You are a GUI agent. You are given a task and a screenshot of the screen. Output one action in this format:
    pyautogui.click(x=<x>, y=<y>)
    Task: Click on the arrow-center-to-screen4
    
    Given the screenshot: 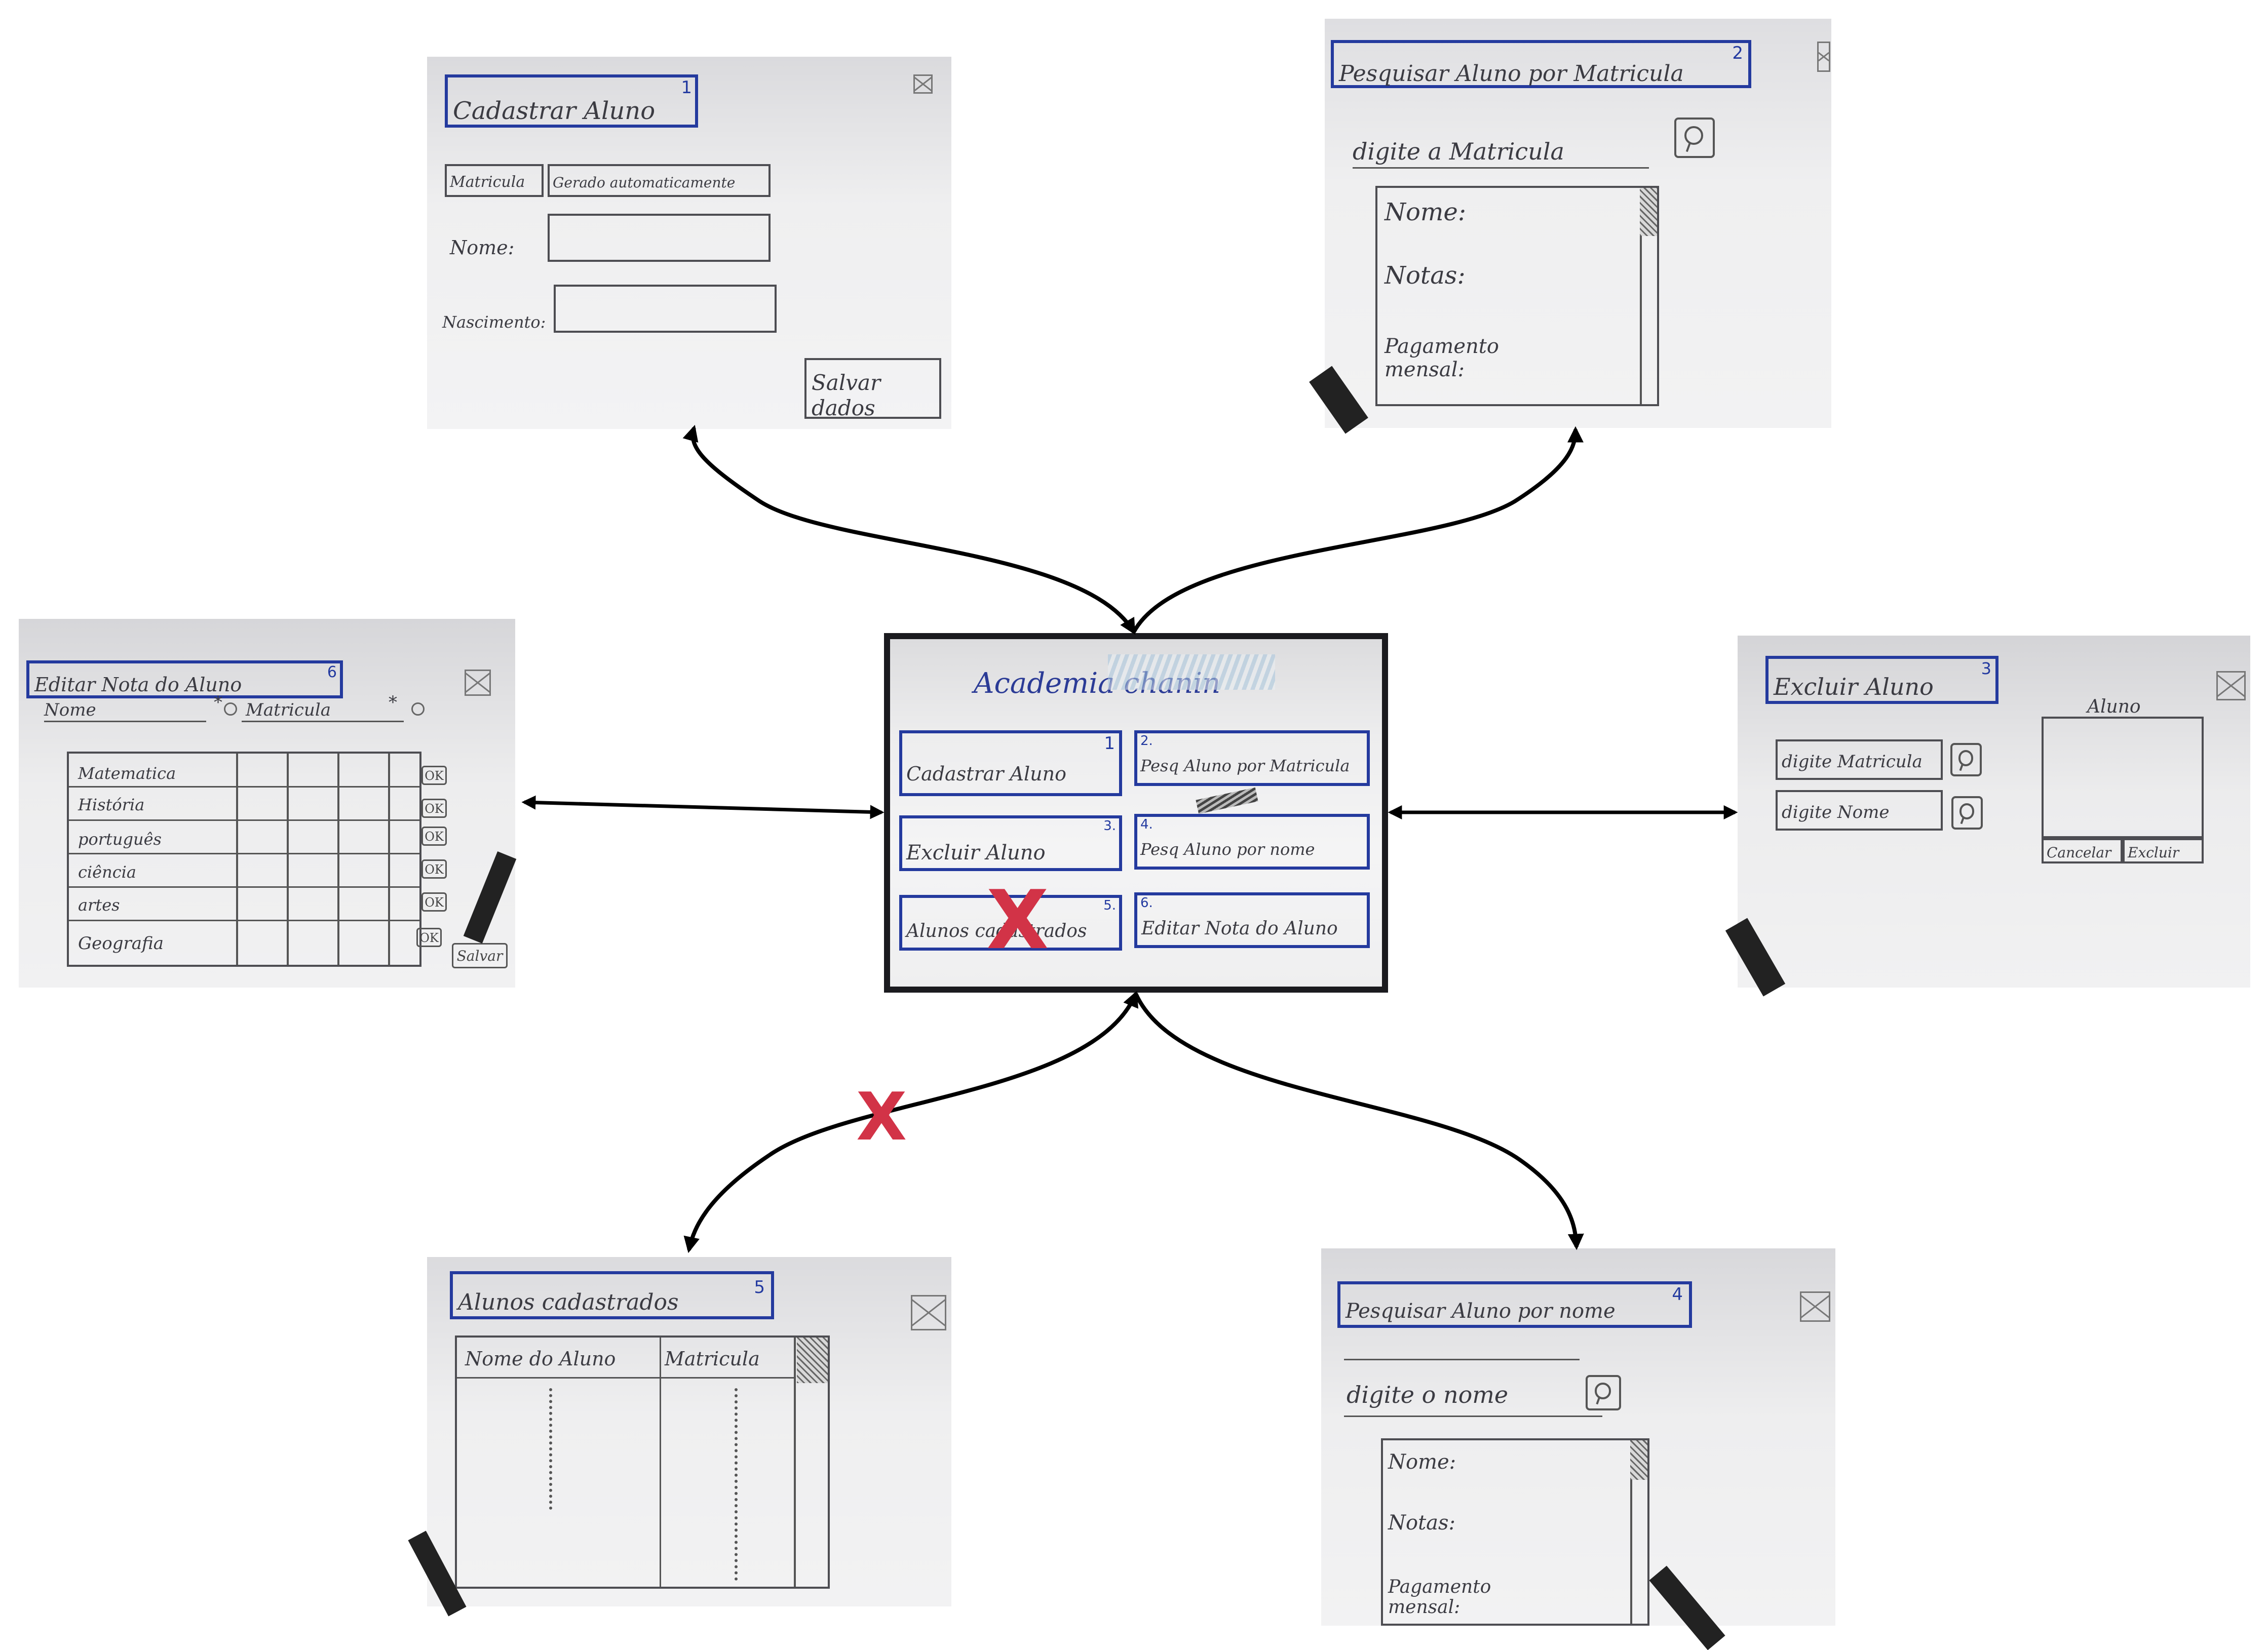 What is the action you would take?
    pyautogui.click(x=1359, y=1121)
    